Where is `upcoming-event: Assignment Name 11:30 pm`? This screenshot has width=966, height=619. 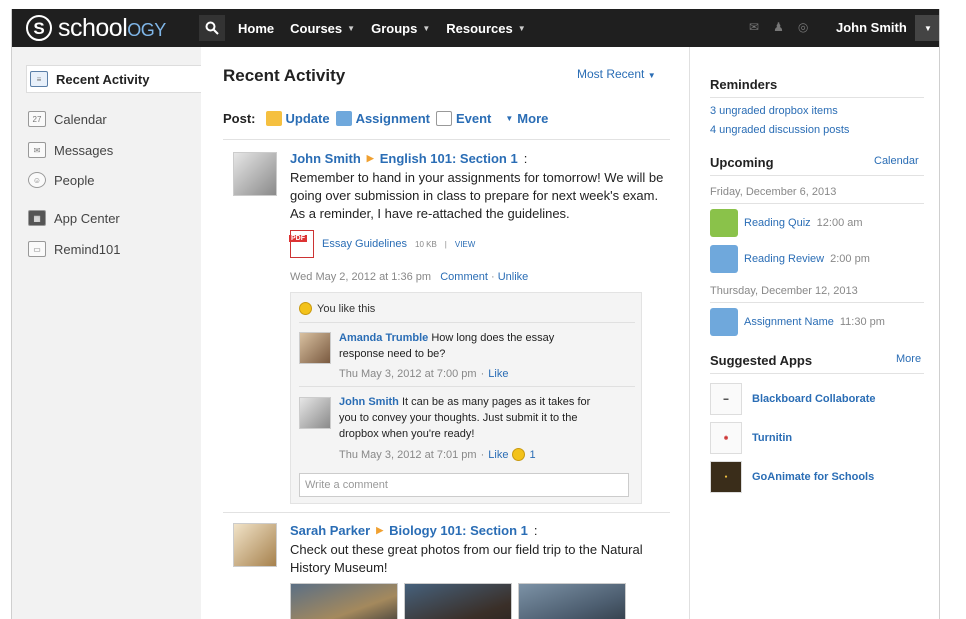
upcoming-event: Assignment Name 11:30 pm is located at coordinates (797, 322).